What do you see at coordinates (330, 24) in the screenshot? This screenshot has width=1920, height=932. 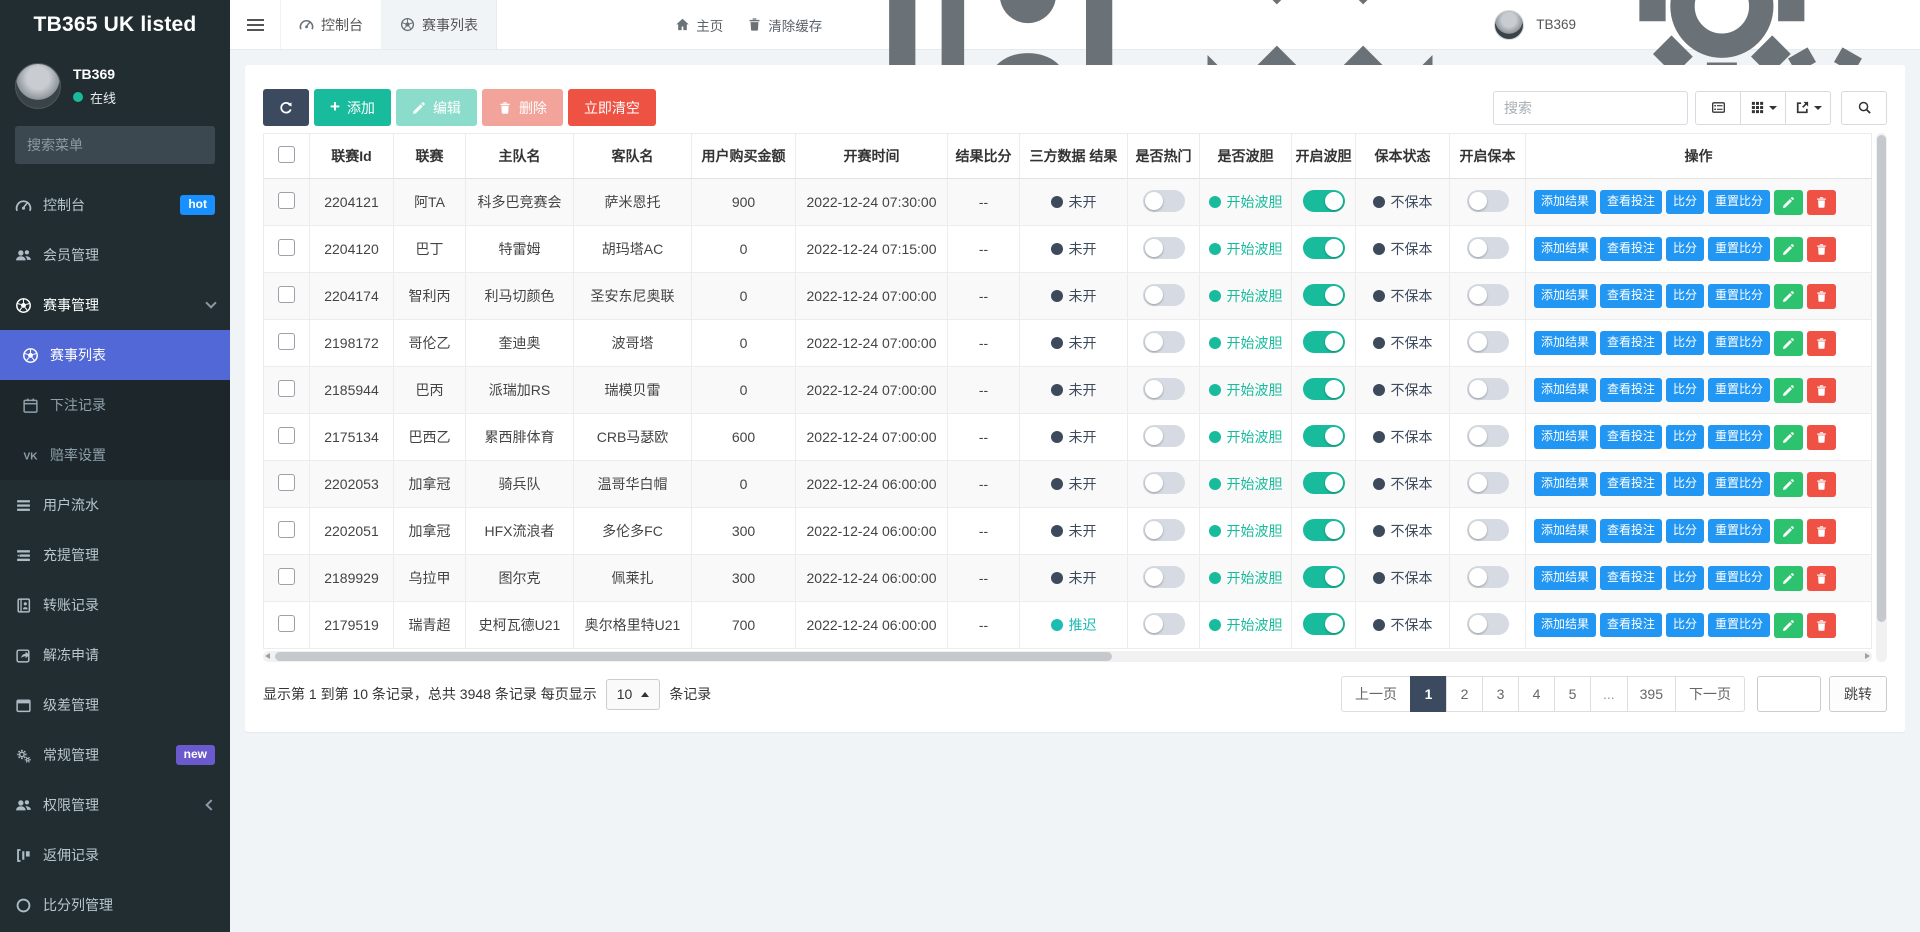 I see `tab-console: 控制台` at bounding box center [330, 24].